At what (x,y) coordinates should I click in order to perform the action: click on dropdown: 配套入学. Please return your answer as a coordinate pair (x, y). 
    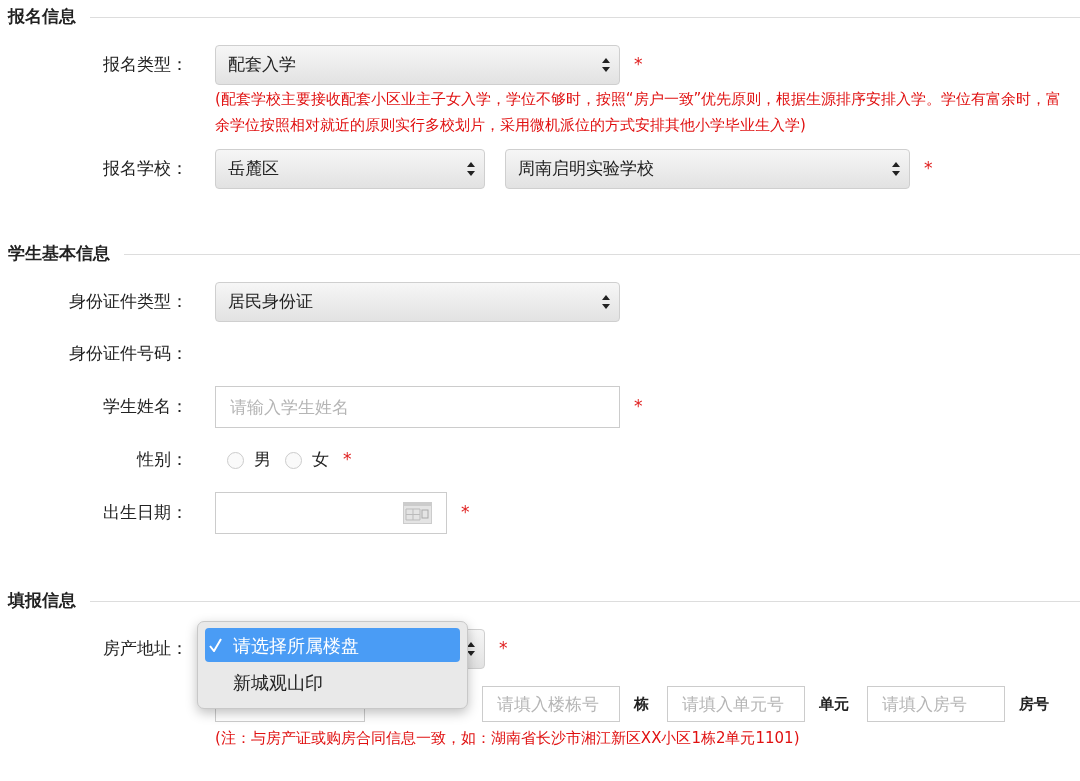
    Looking at the image, I should click on (417, 65).